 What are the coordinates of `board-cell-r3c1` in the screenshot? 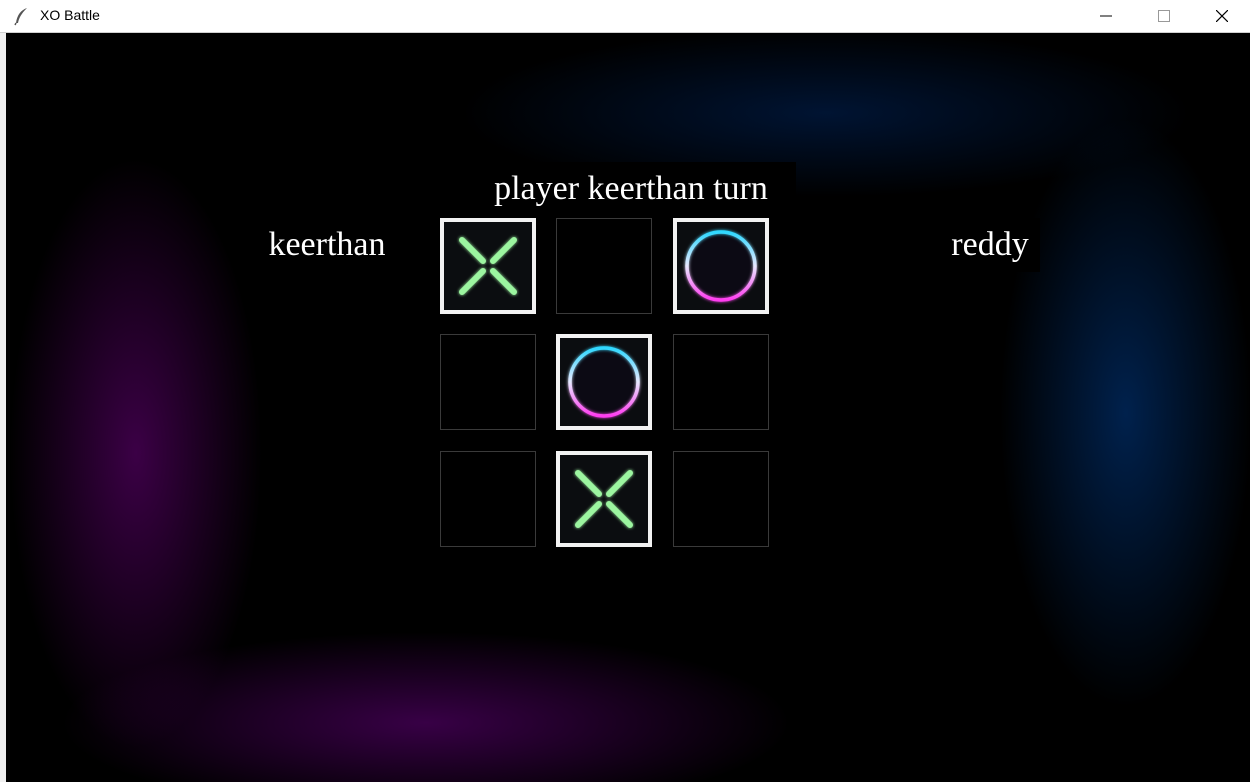 It's located at (488, 499).